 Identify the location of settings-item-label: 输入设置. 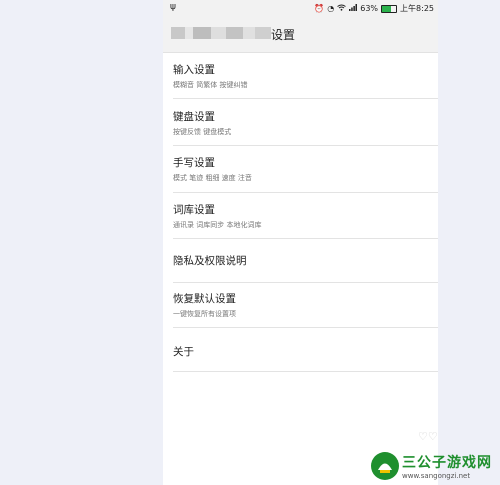
(194, 70).